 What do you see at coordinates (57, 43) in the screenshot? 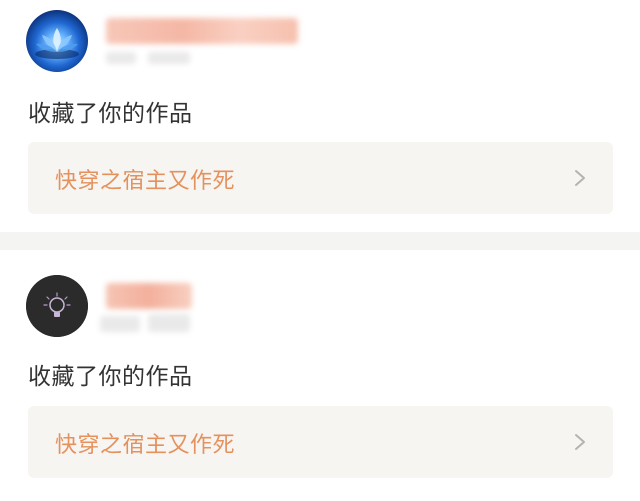
I see `lotus-avatar-icon` at bounding box center [57, 43].